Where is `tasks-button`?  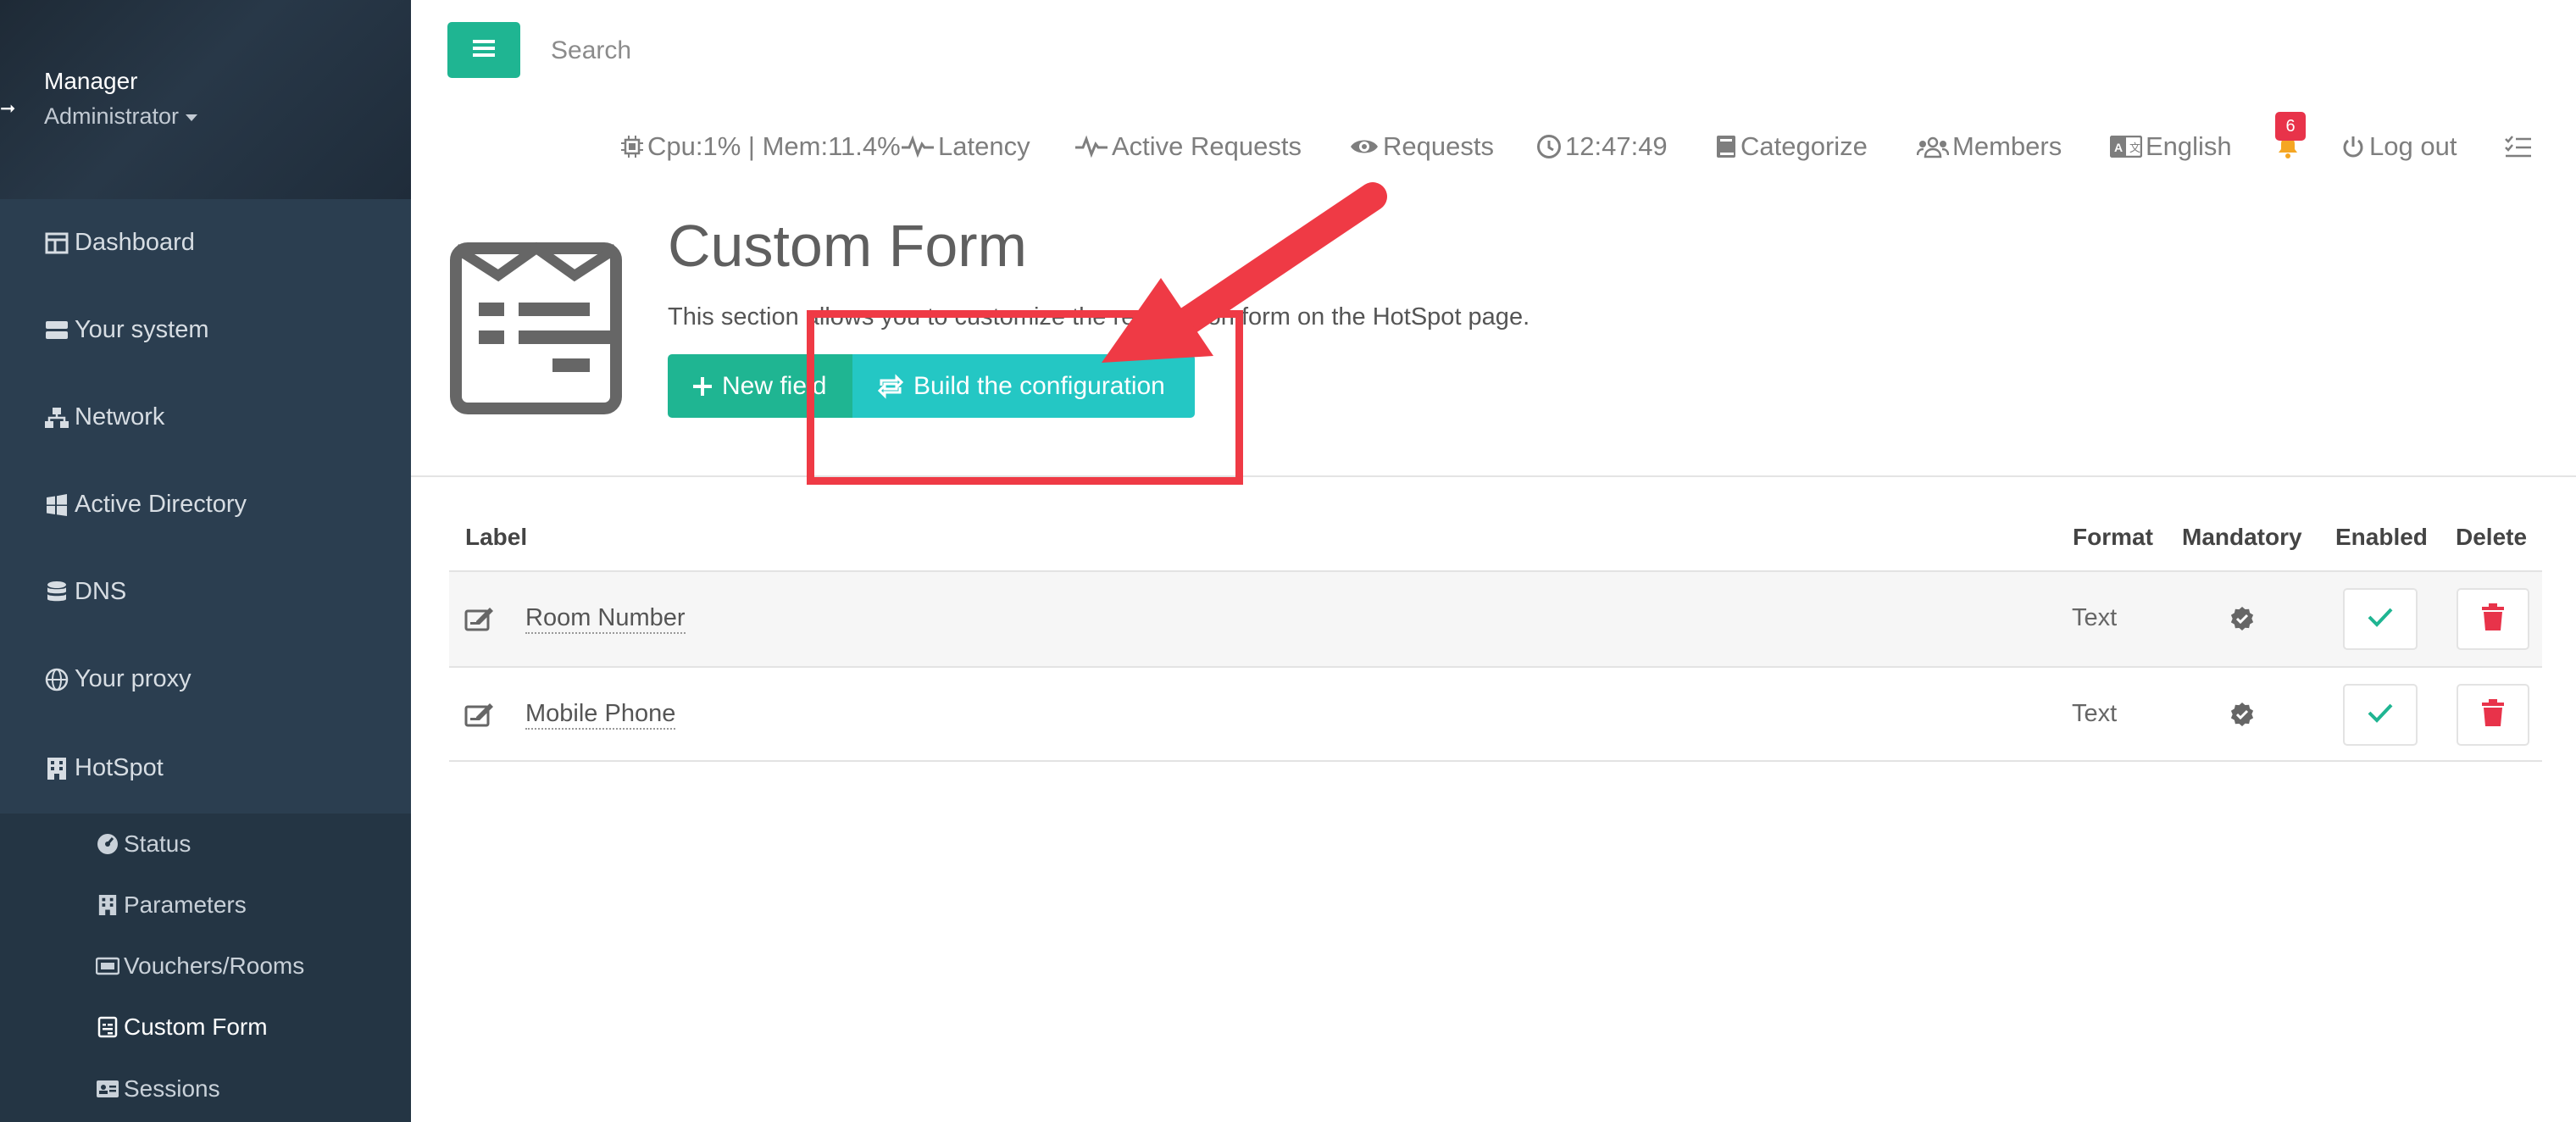 tasks-button is located at coordinates (2520, 146).